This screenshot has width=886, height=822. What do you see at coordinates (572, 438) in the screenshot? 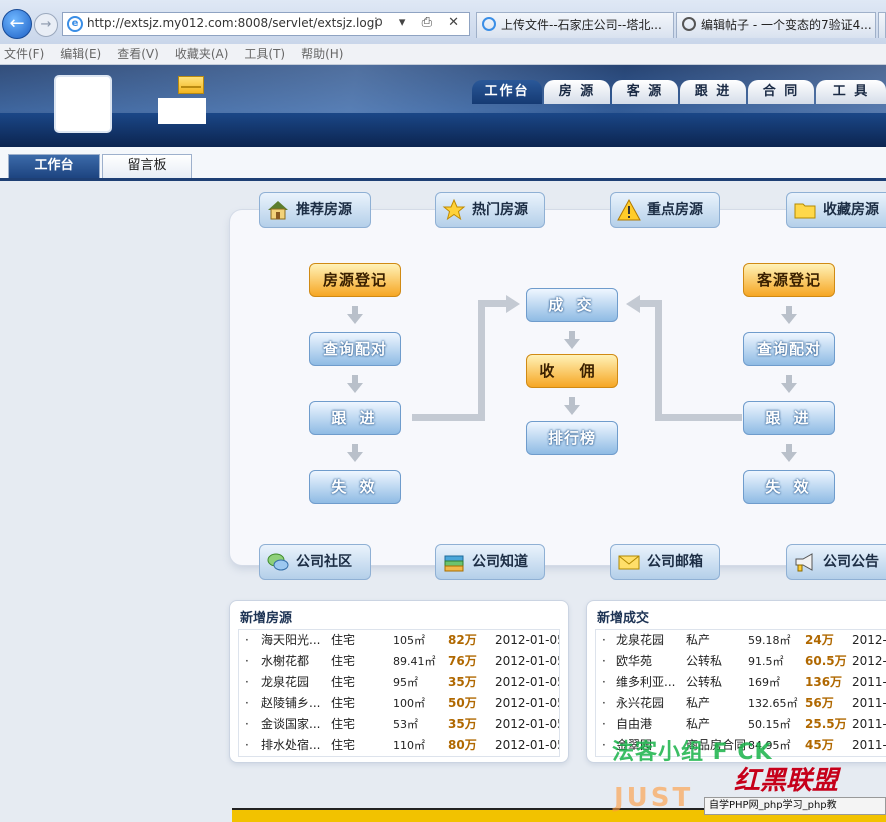
I see `ranking-button: 排行榜` at bounding box center [572, 438].